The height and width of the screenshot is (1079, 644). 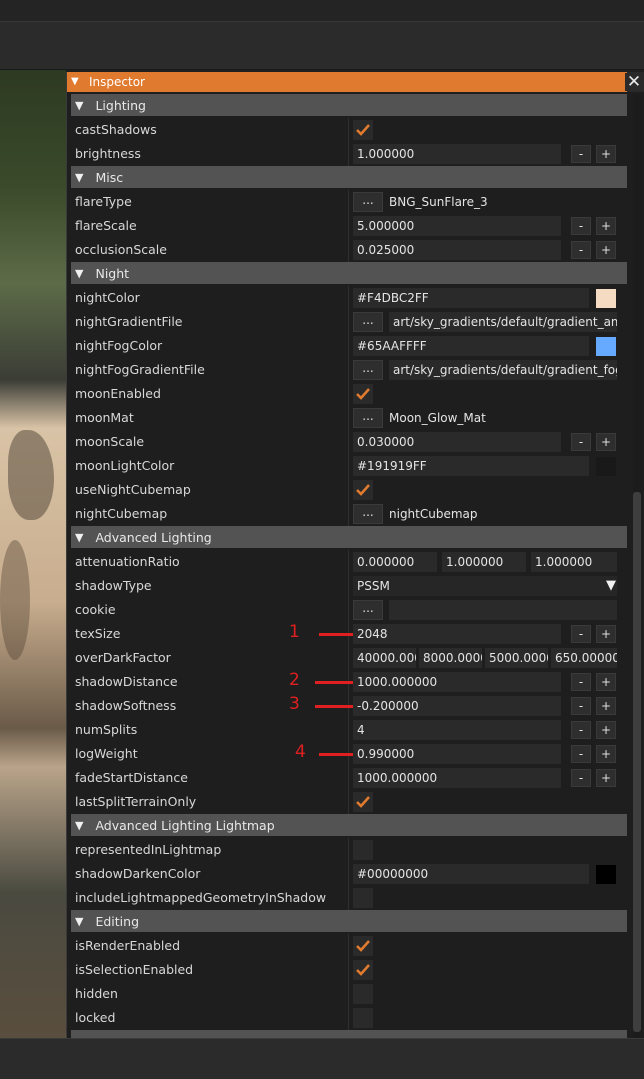 What do you see at coordinates (471, 298) in the screenshot?
I see `nightColor-input: #F4DBC2FF` at bounding box center [471, 298].